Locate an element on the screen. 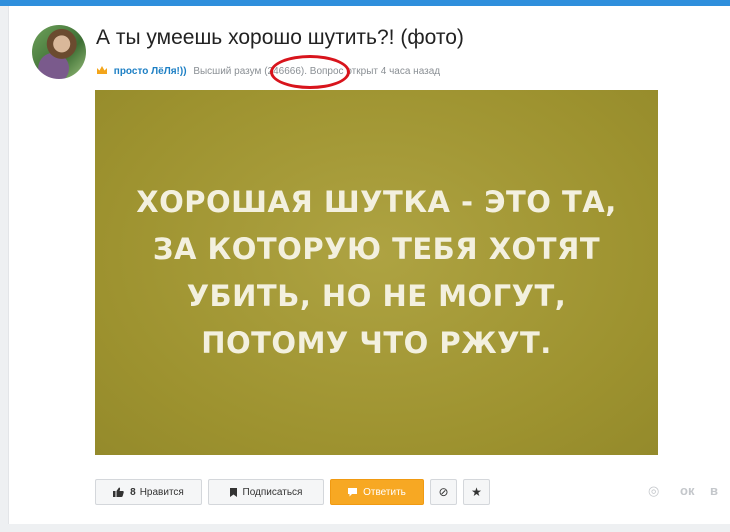 This screenshot has width=730, height=532. star-icon: ★ is located at coordinates (476, 492).